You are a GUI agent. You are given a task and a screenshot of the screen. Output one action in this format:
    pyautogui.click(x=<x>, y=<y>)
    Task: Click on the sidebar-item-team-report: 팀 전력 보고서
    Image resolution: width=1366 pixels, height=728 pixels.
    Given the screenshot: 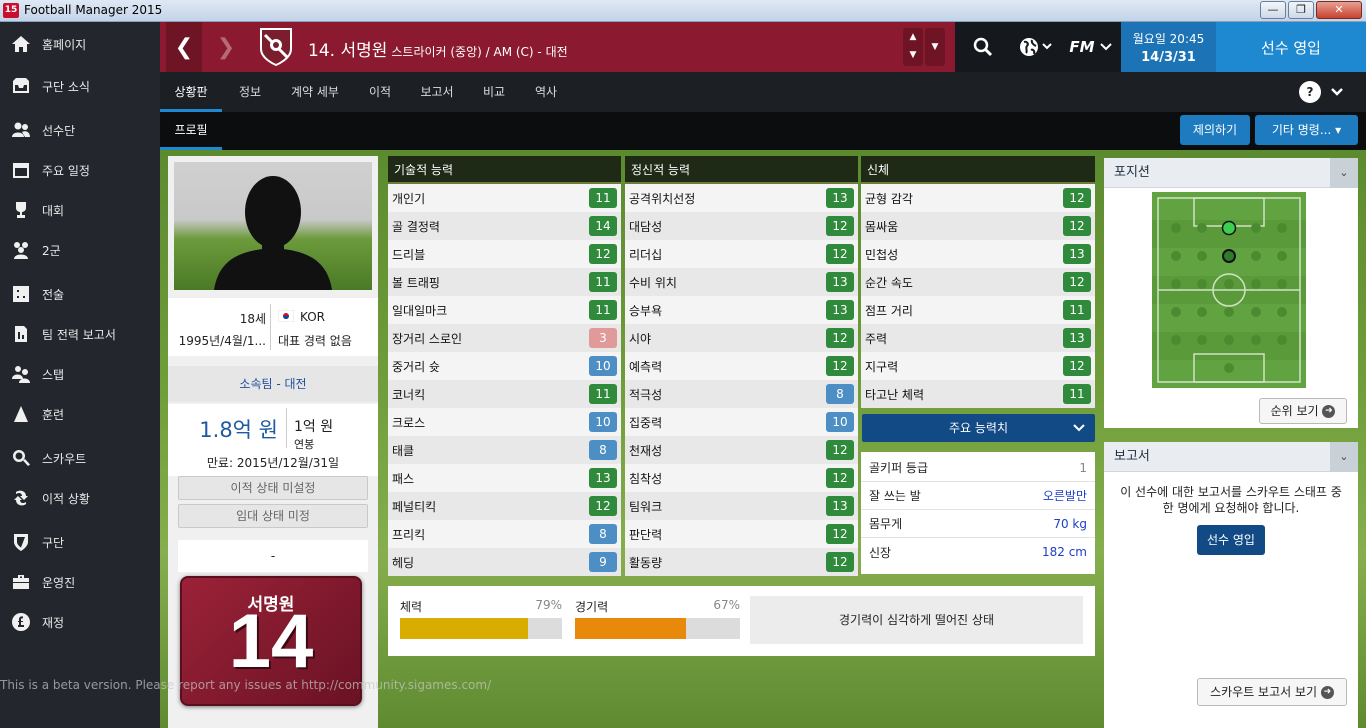 What is the action you would take?
    pyautogui.click(x=80, y=334)
    